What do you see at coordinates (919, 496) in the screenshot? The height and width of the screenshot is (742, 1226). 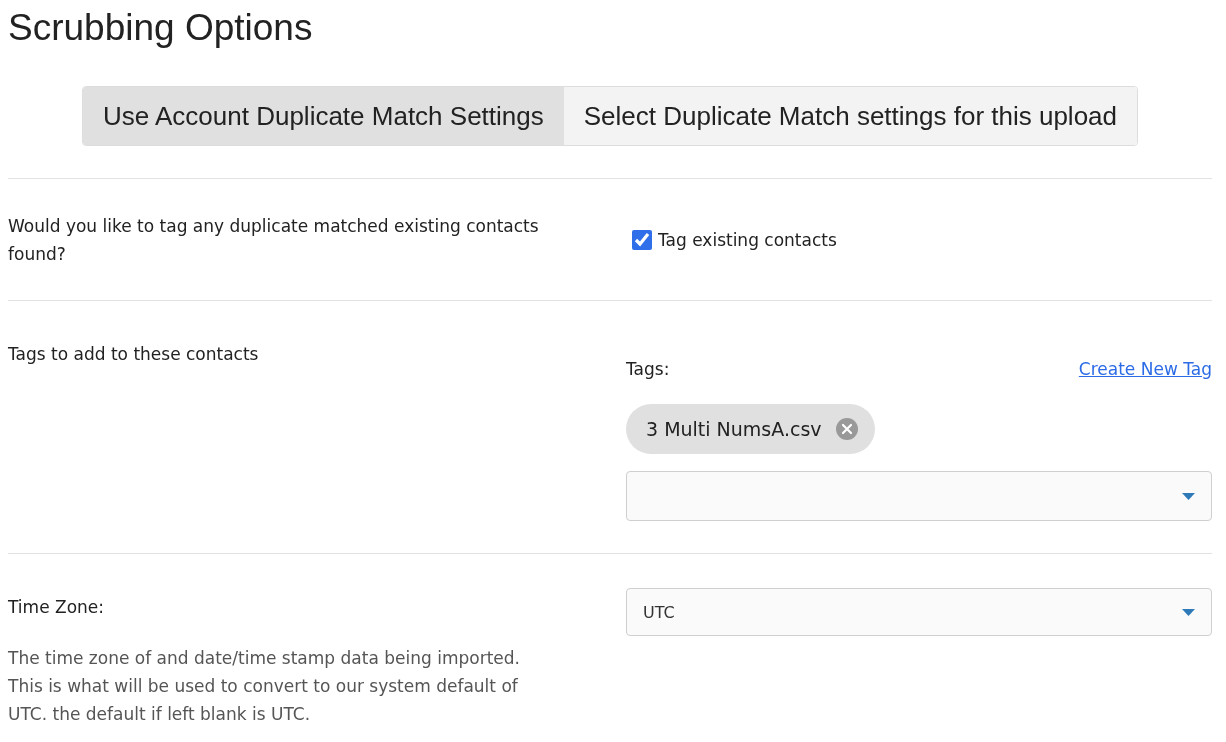 I see `tag-select-field` at bounding box center [919, 496].